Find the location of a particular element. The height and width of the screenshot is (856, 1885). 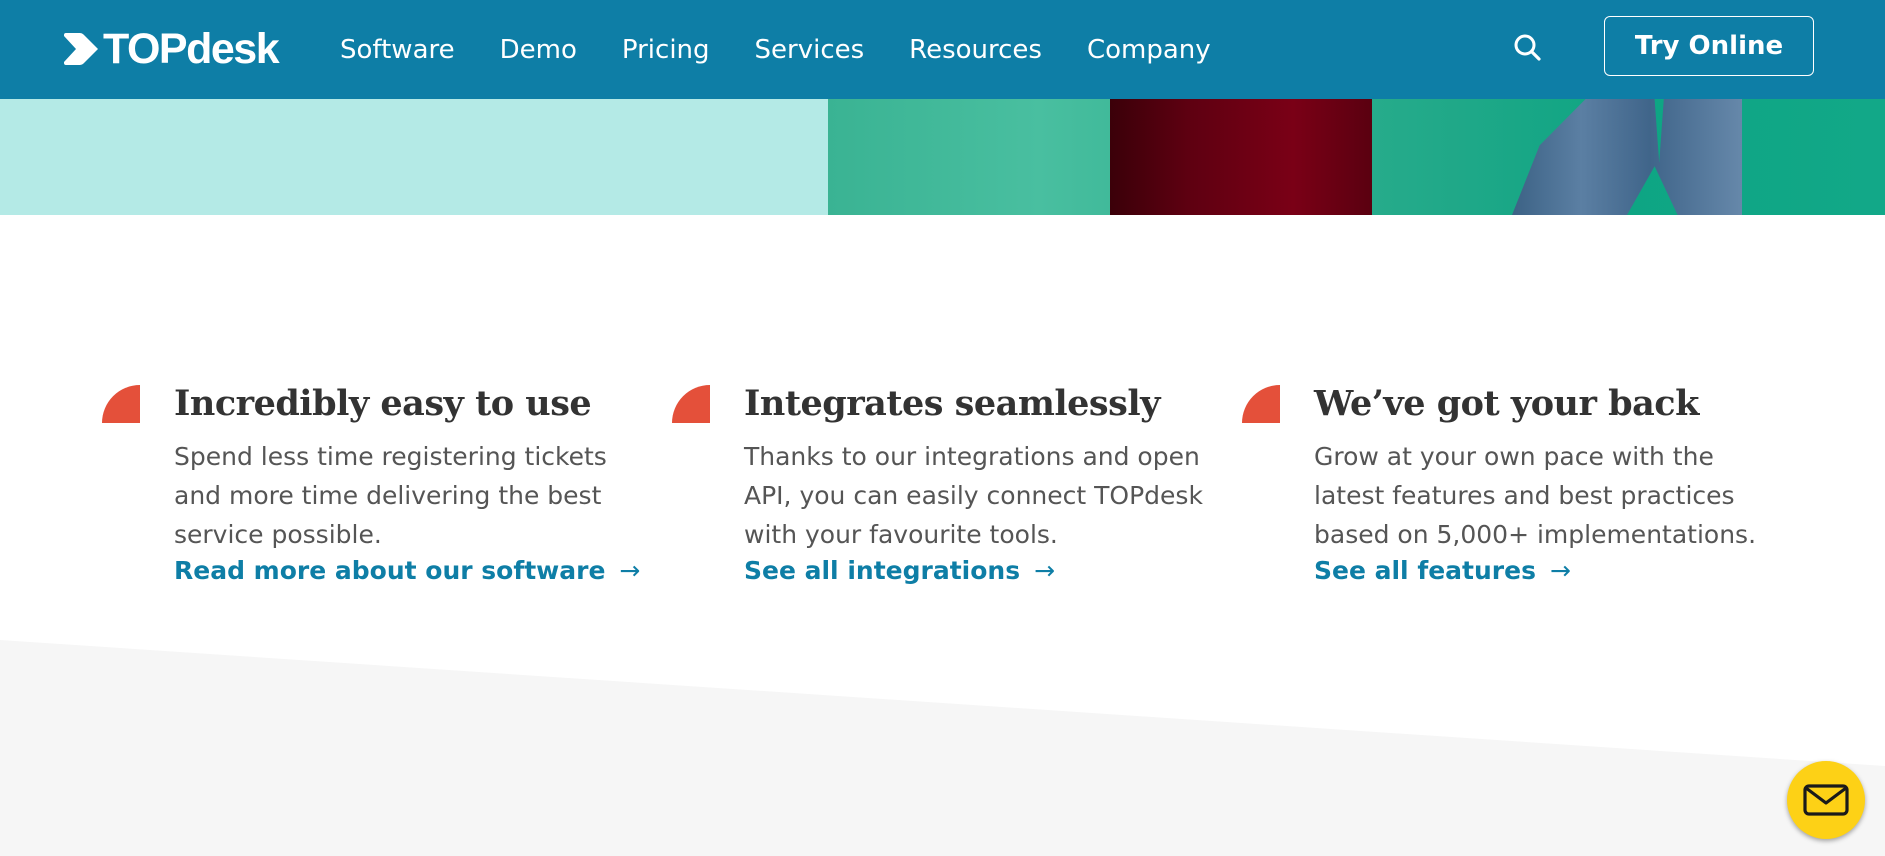

chat-button is located at coordinates (1826, 800).